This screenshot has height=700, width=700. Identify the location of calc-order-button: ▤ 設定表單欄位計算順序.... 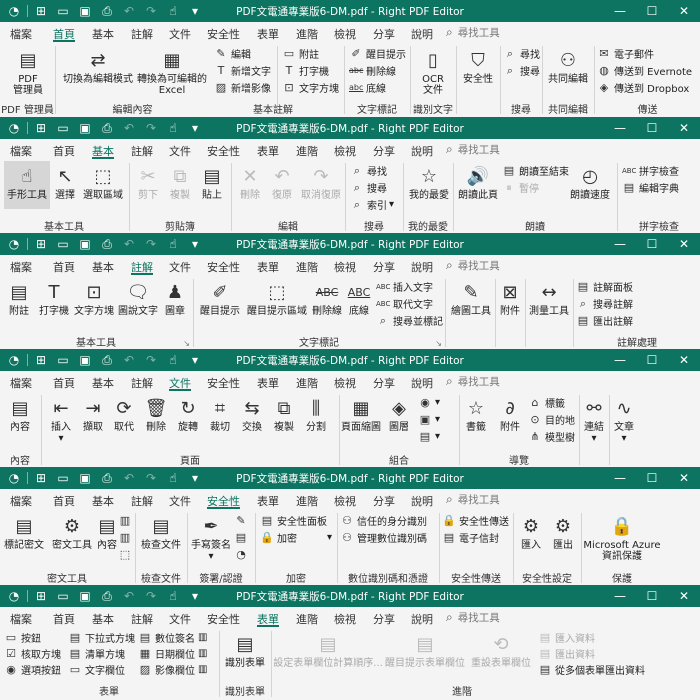
(328, 650).